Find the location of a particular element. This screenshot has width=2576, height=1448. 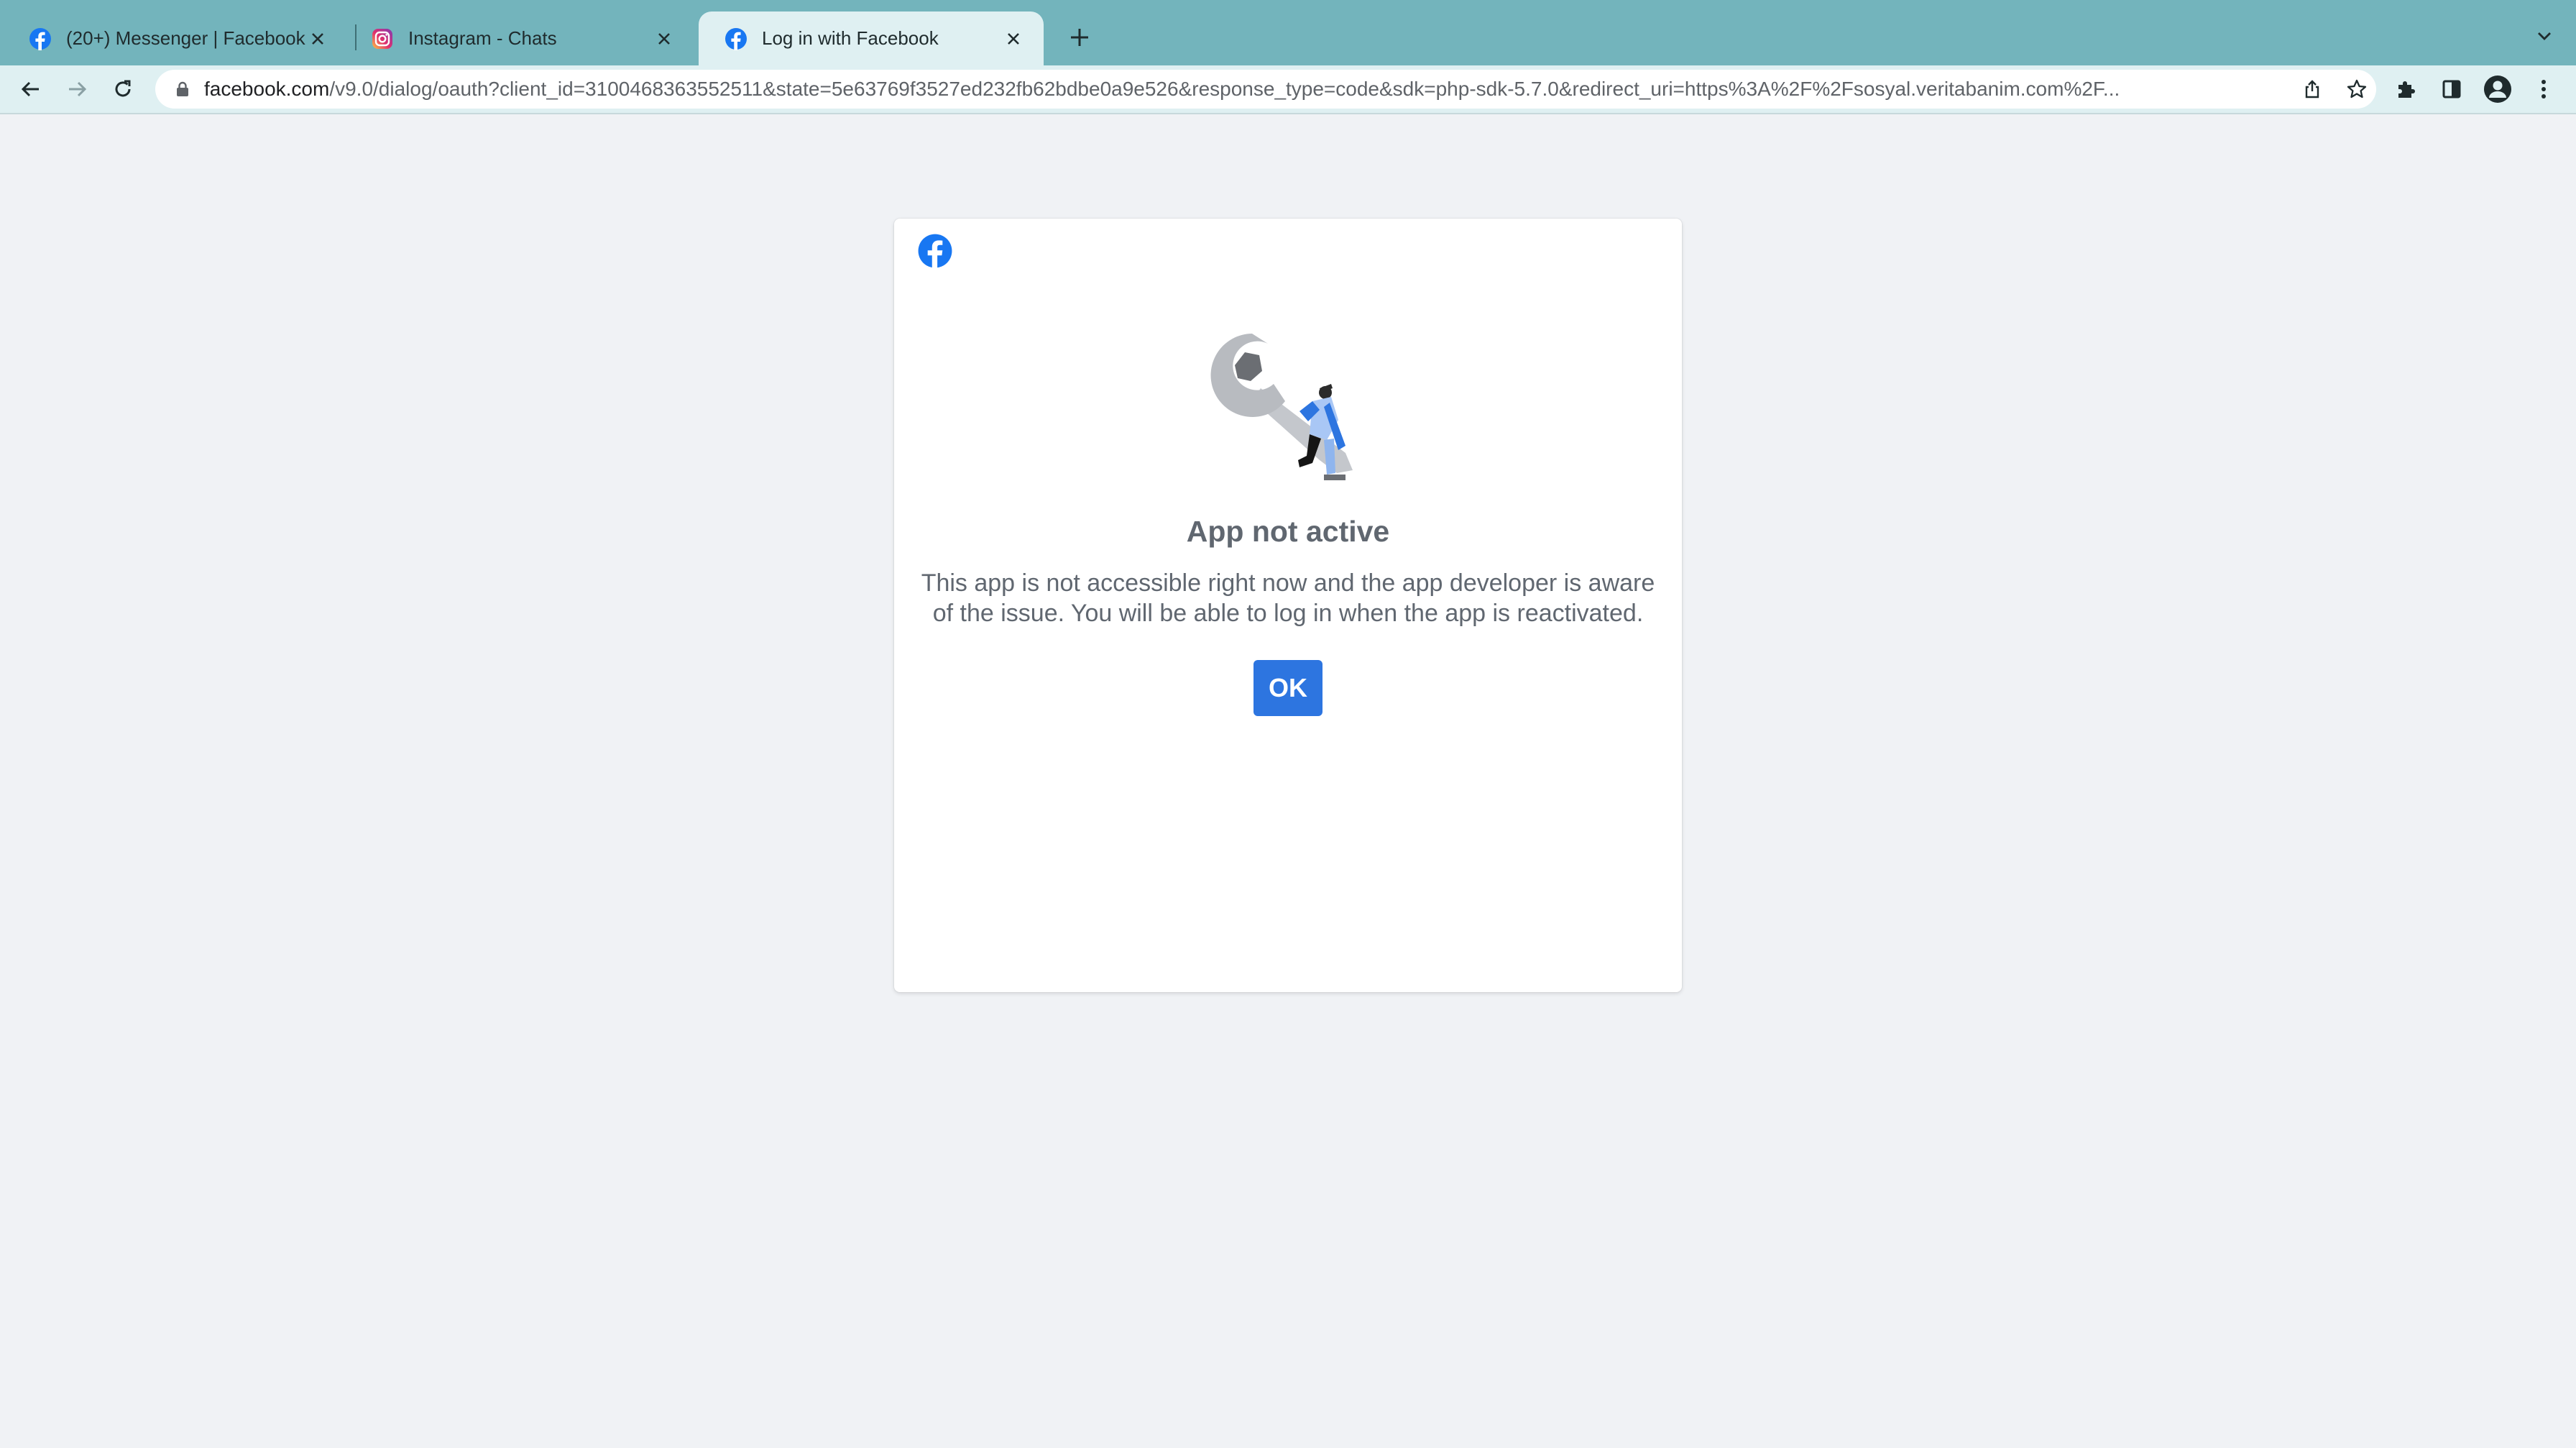

maintenance-wrench-illustration is located at coordinates (1281, 407).